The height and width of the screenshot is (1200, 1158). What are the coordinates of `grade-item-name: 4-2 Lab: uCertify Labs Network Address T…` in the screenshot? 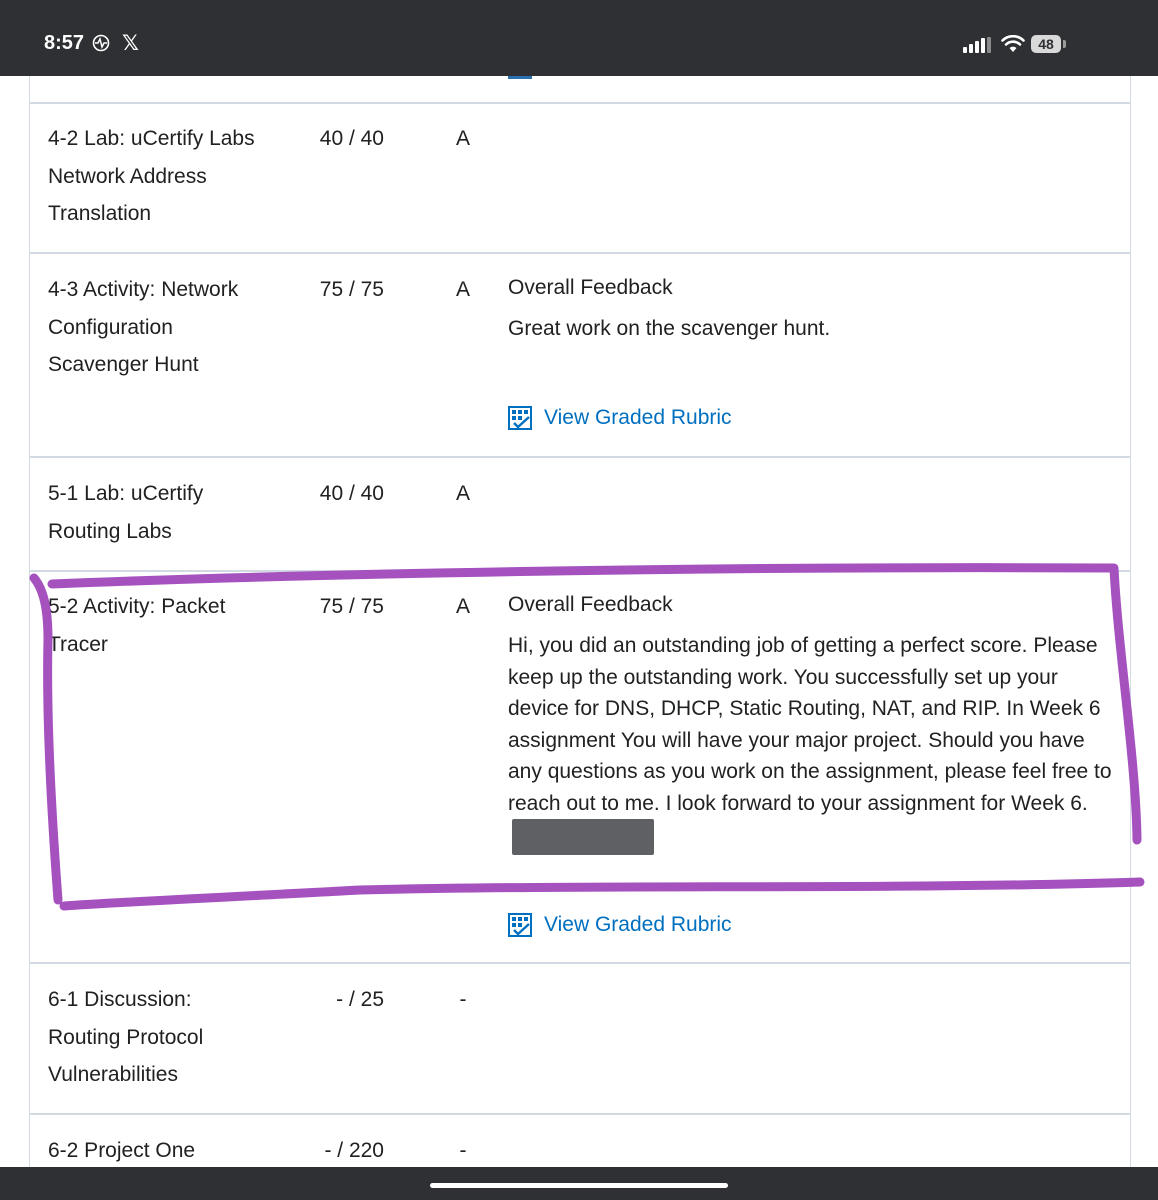 It's located at (151, 176).